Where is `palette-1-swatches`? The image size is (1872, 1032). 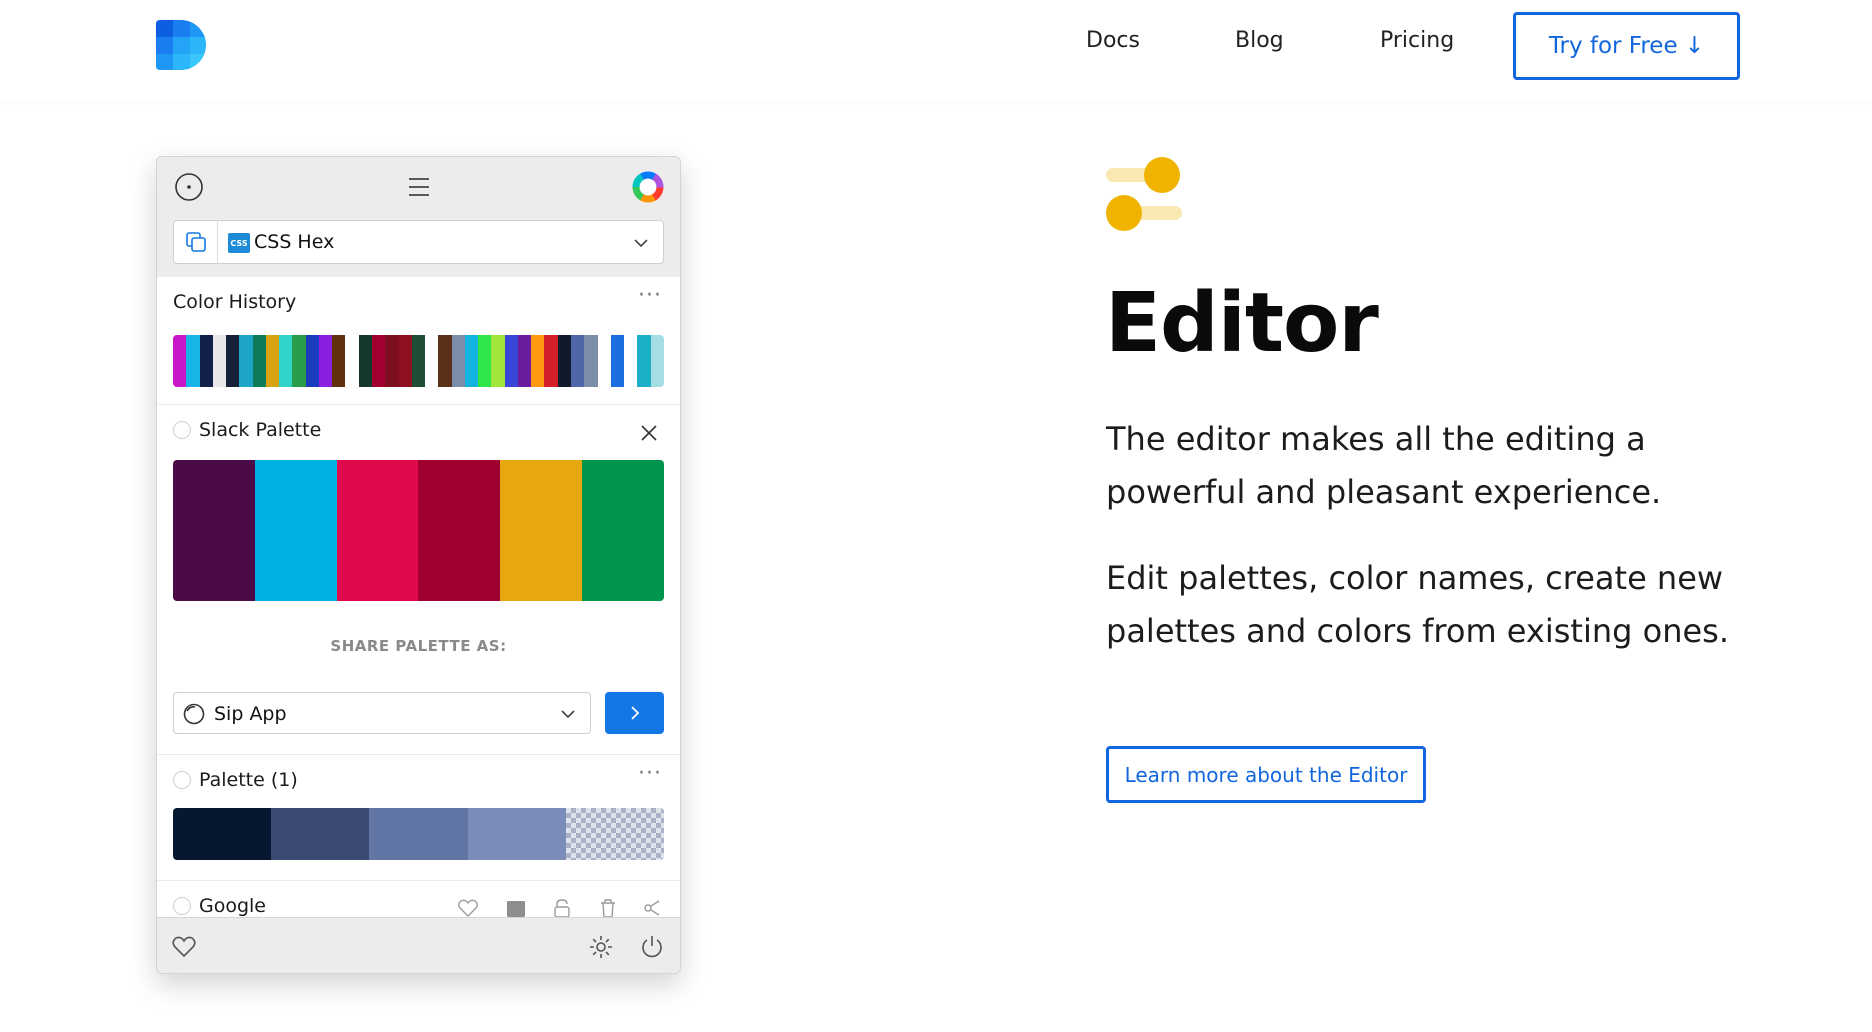
palette-1-swatches is located at coordinates (418, 834).